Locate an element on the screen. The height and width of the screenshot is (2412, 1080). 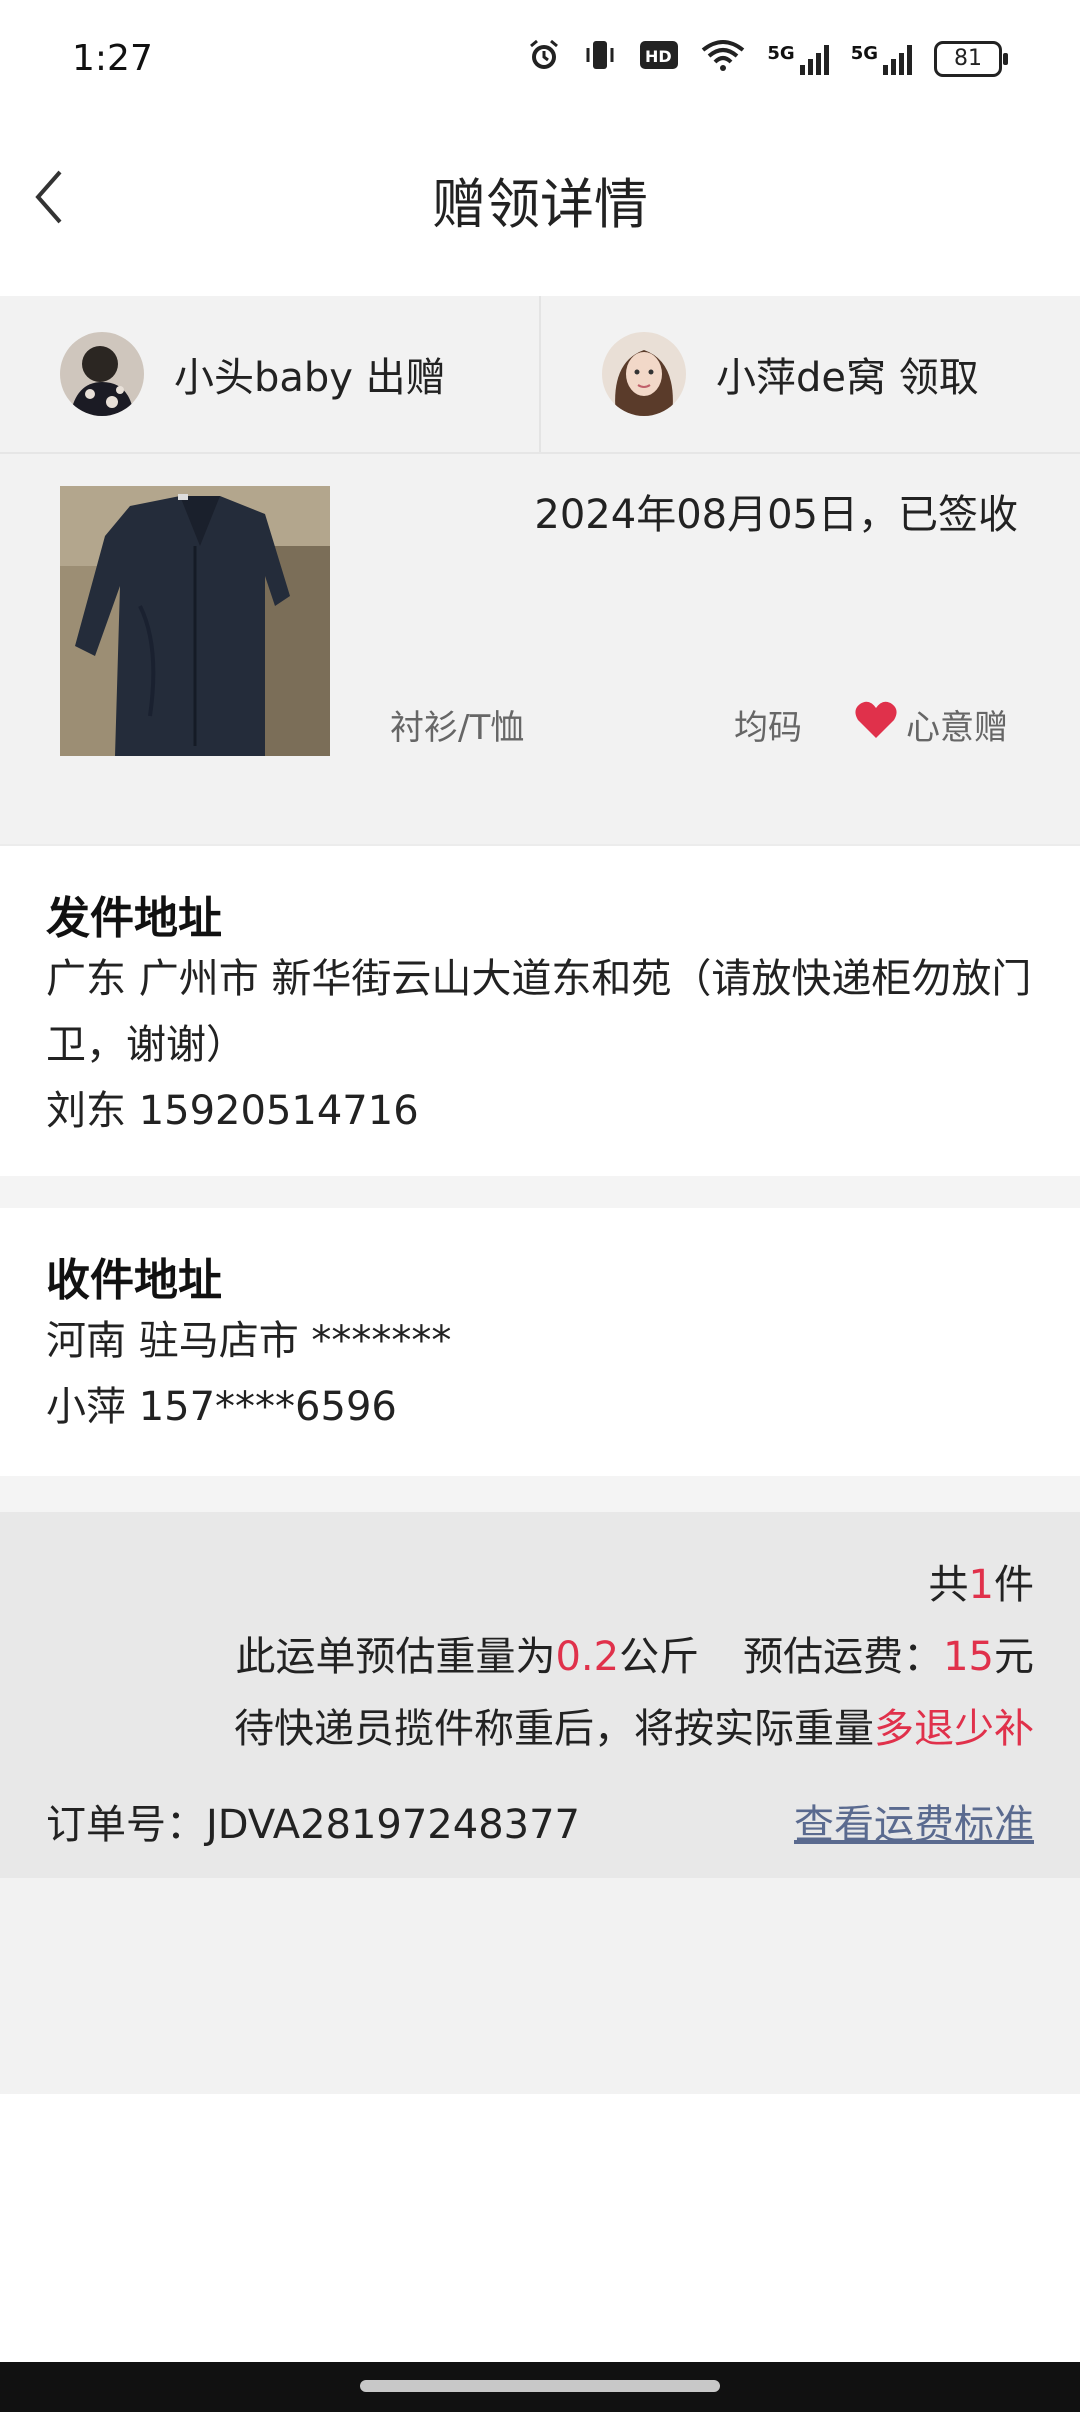
count-suffix: 件 is located at coordinates (1014, 1585).